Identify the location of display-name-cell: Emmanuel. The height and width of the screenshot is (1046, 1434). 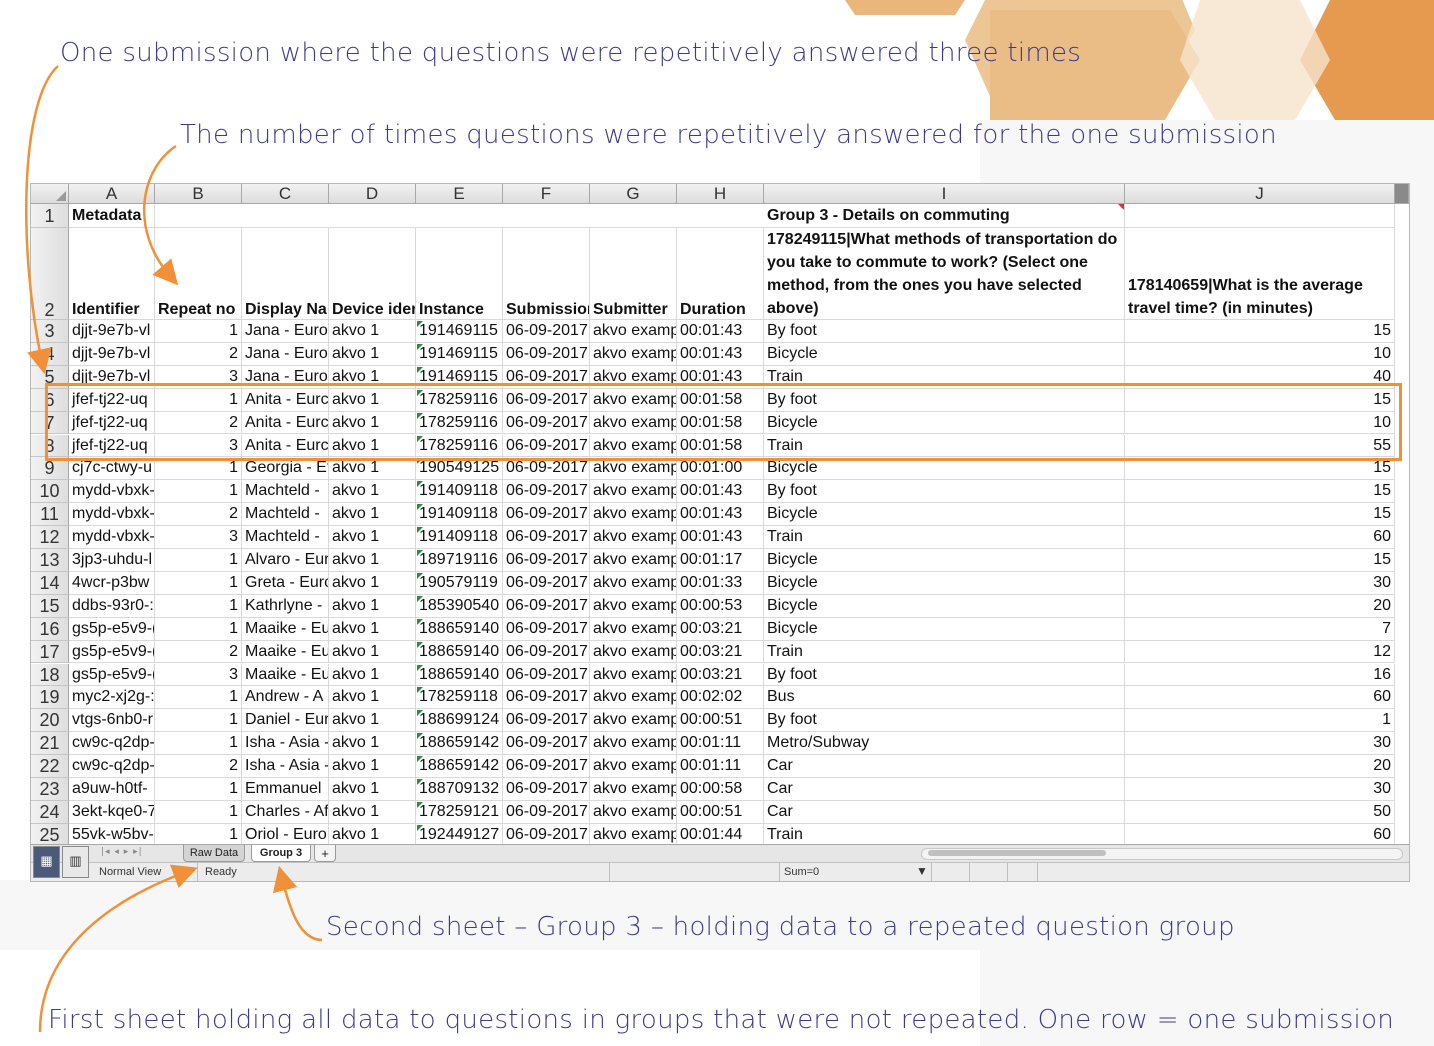
(285, 789).